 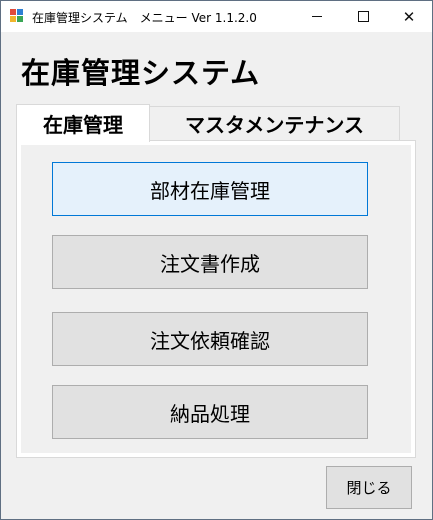 I want to click on minimize-icon, so click(x=317, y=16).